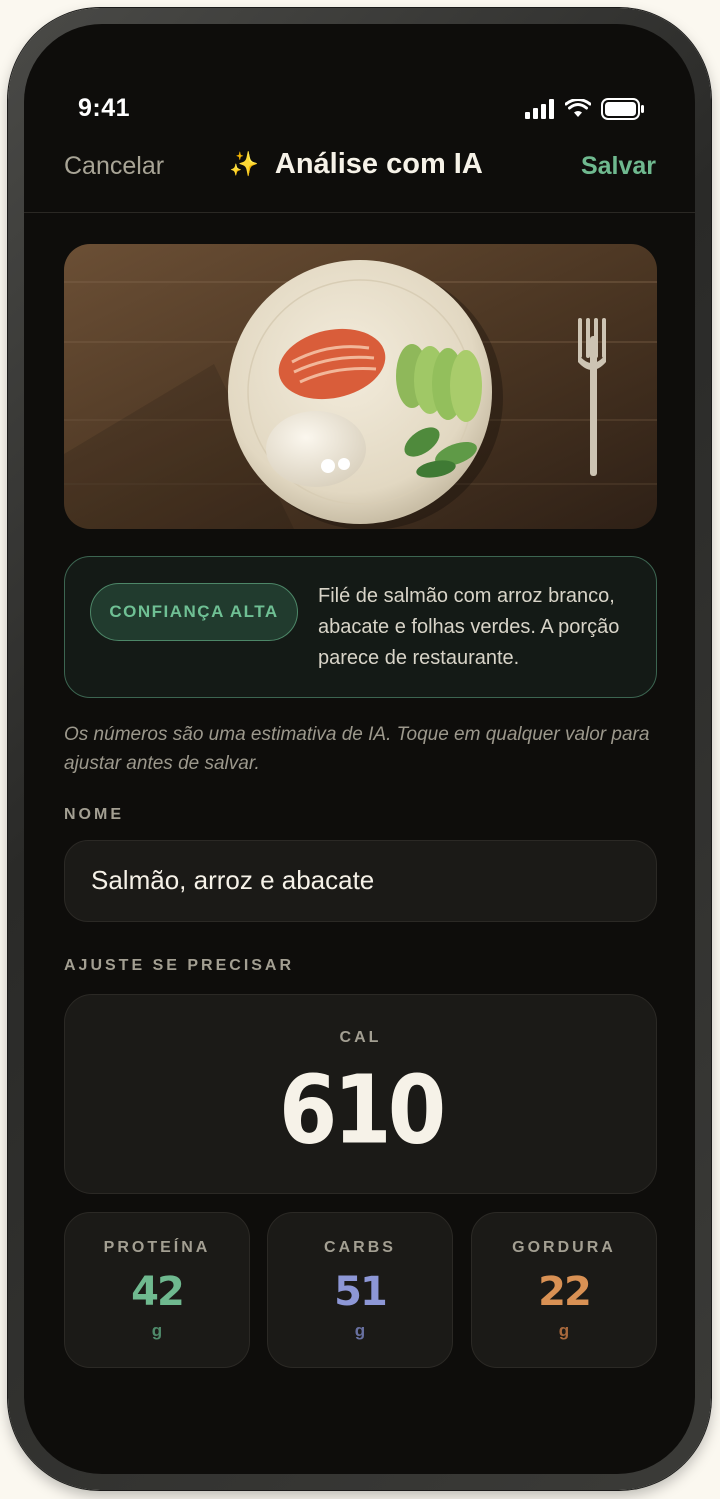  Describe the element at coordinates (359, 84) in the screenshot. I see `status-bar: 9:41` at that location.